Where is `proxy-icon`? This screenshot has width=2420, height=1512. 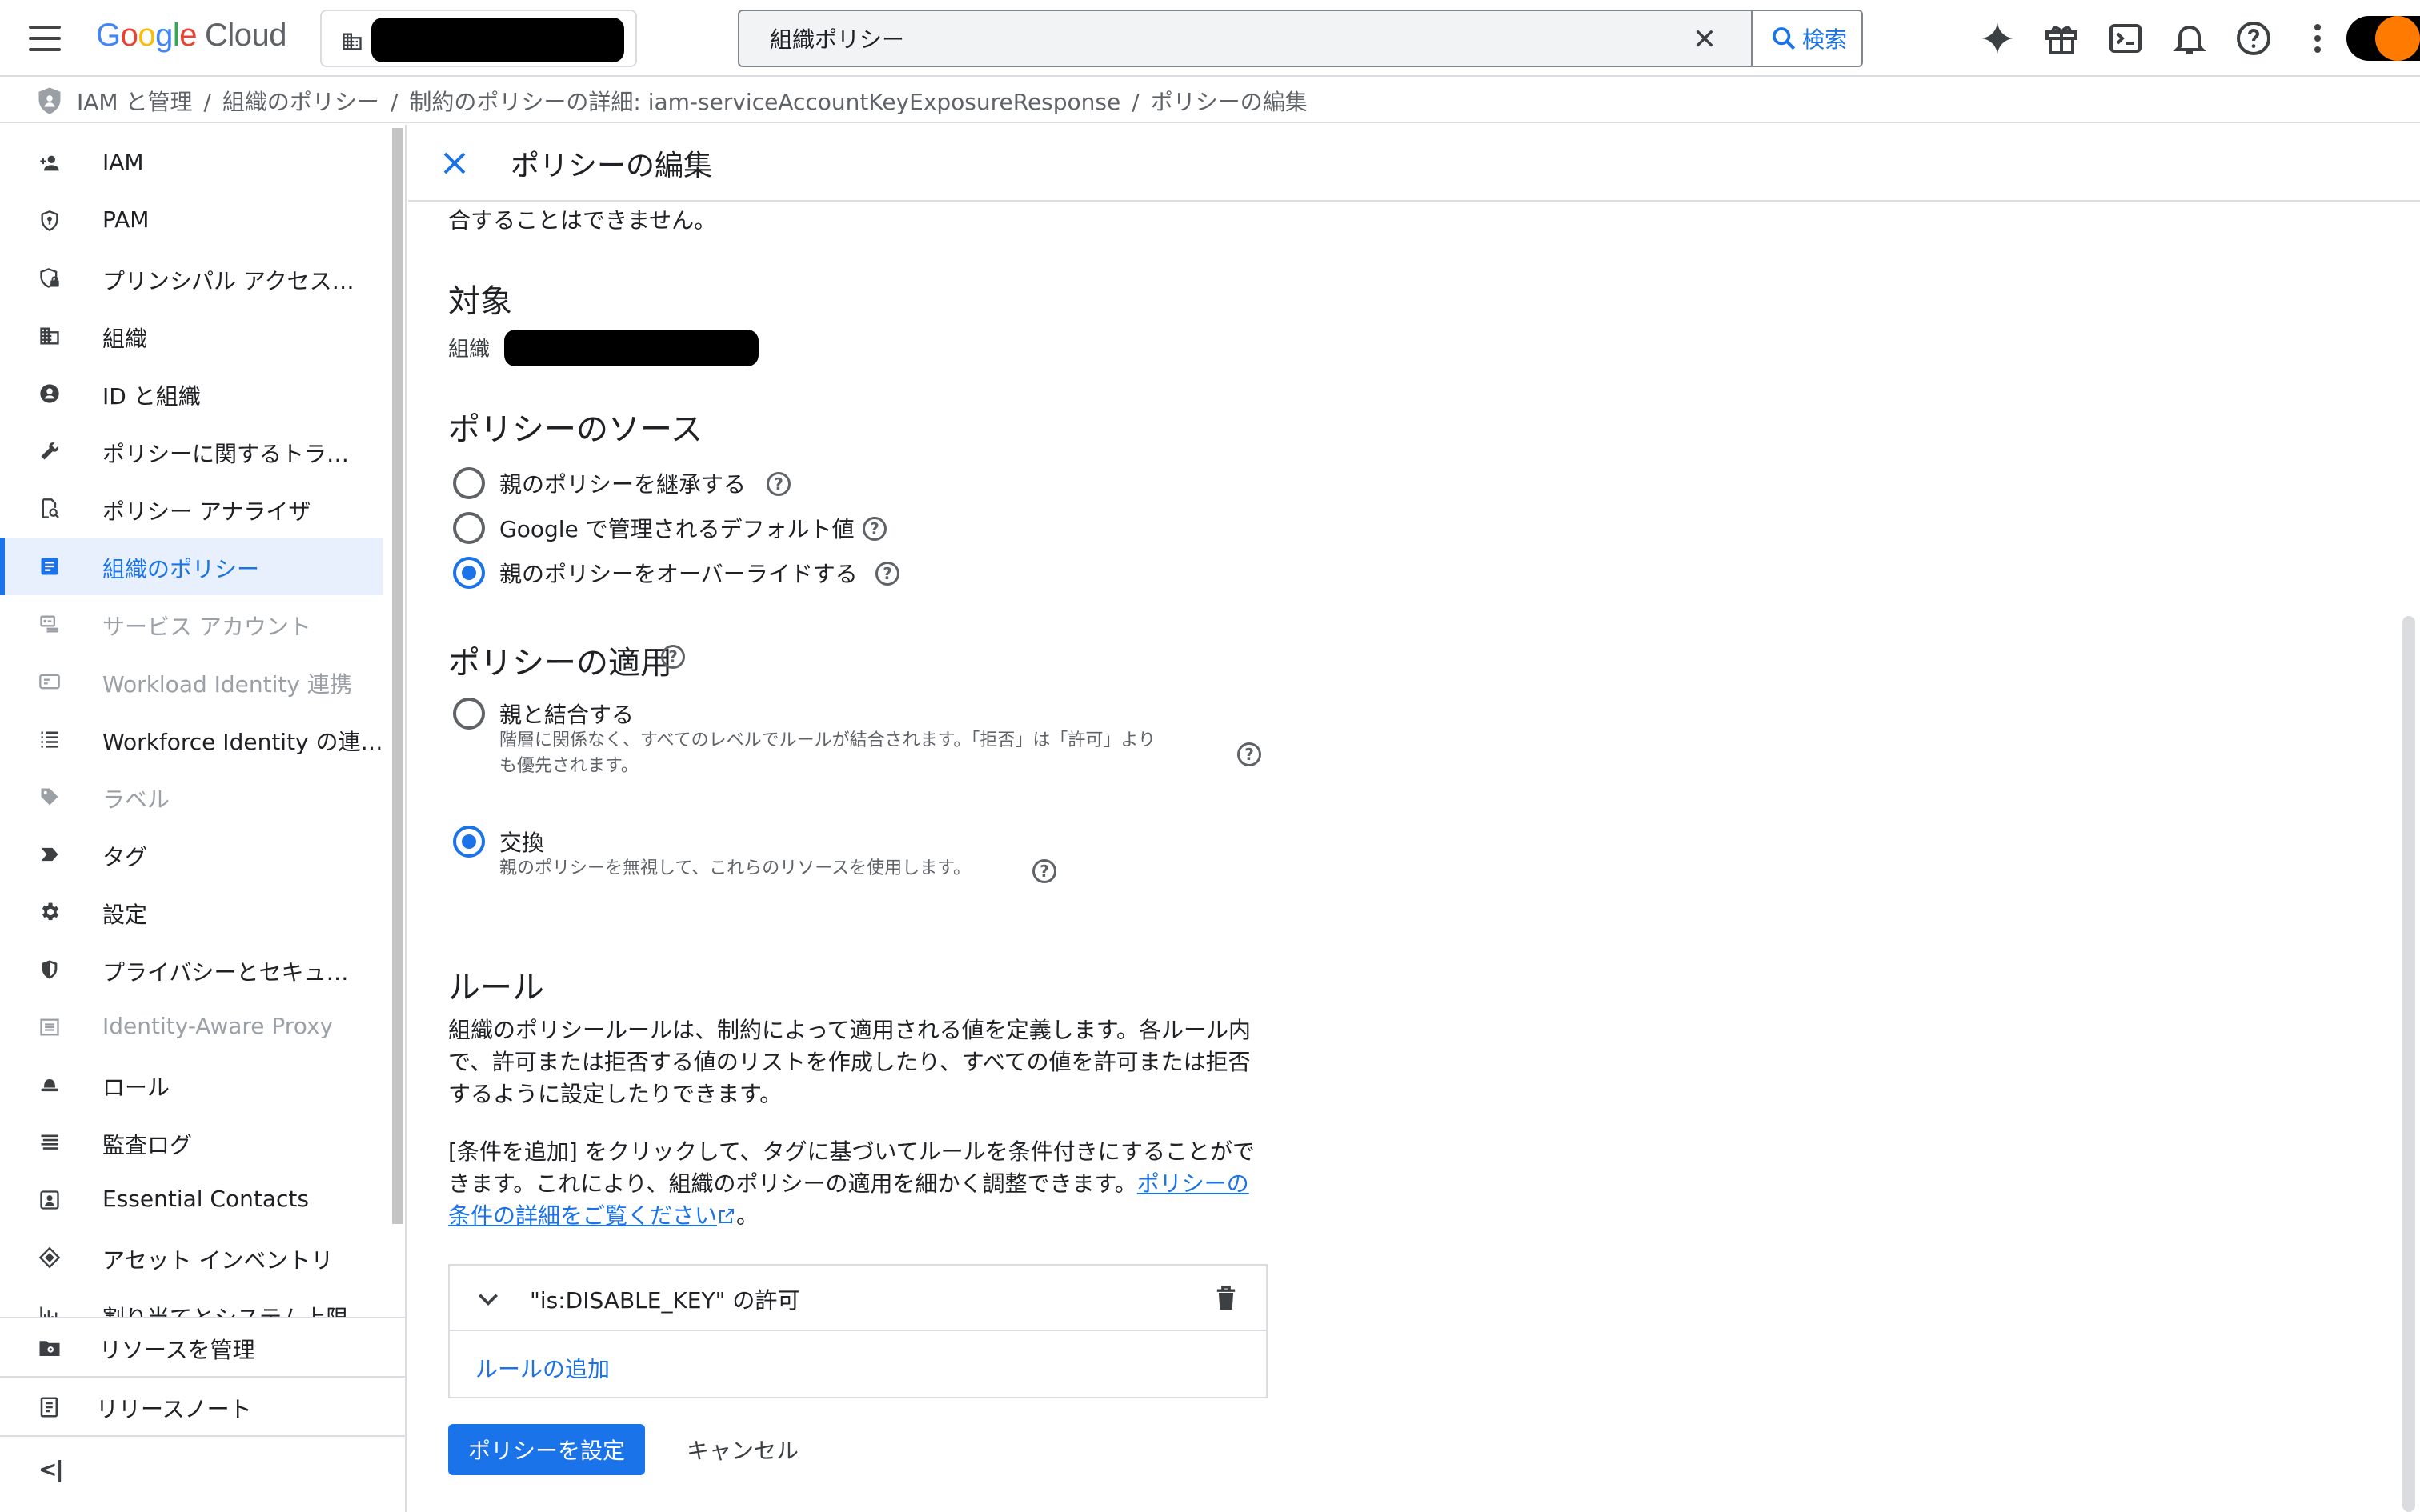
proxy-icon is located at coordinates (49, 1027).